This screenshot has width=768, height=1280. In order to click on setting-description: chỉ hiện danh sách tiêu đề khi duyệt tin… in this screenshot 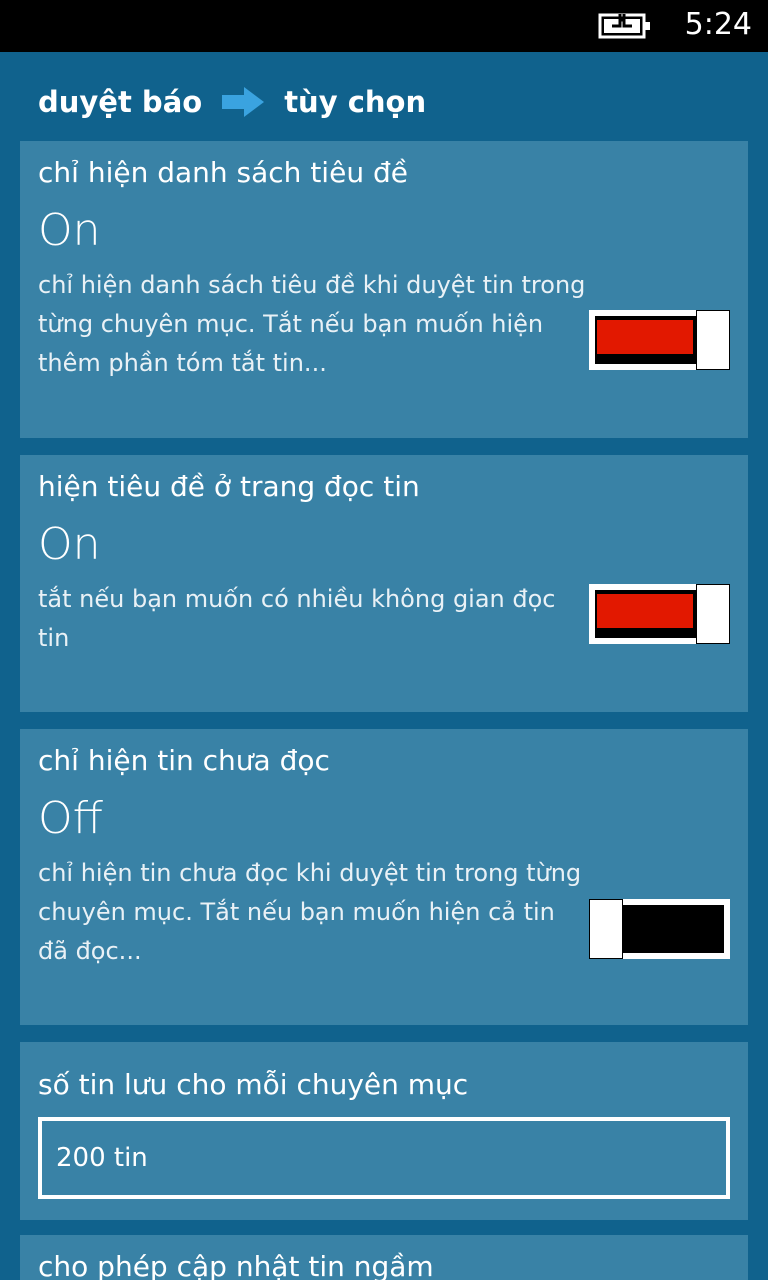, I will do `click(312, 324)`.